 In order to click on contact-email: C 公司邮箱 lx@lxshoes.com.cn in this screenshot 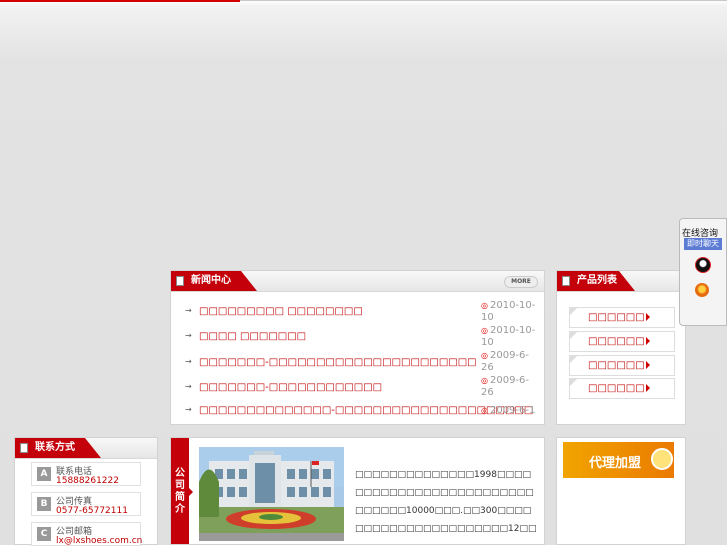, I will do `click(86, 534)`.